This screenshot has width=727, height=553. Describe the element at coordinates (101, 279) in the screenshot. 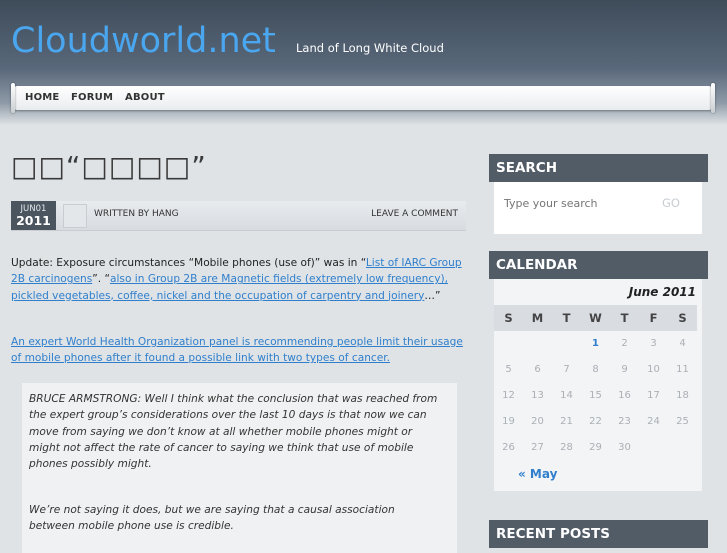

I see `update-text-middle: ”. “` at that location.